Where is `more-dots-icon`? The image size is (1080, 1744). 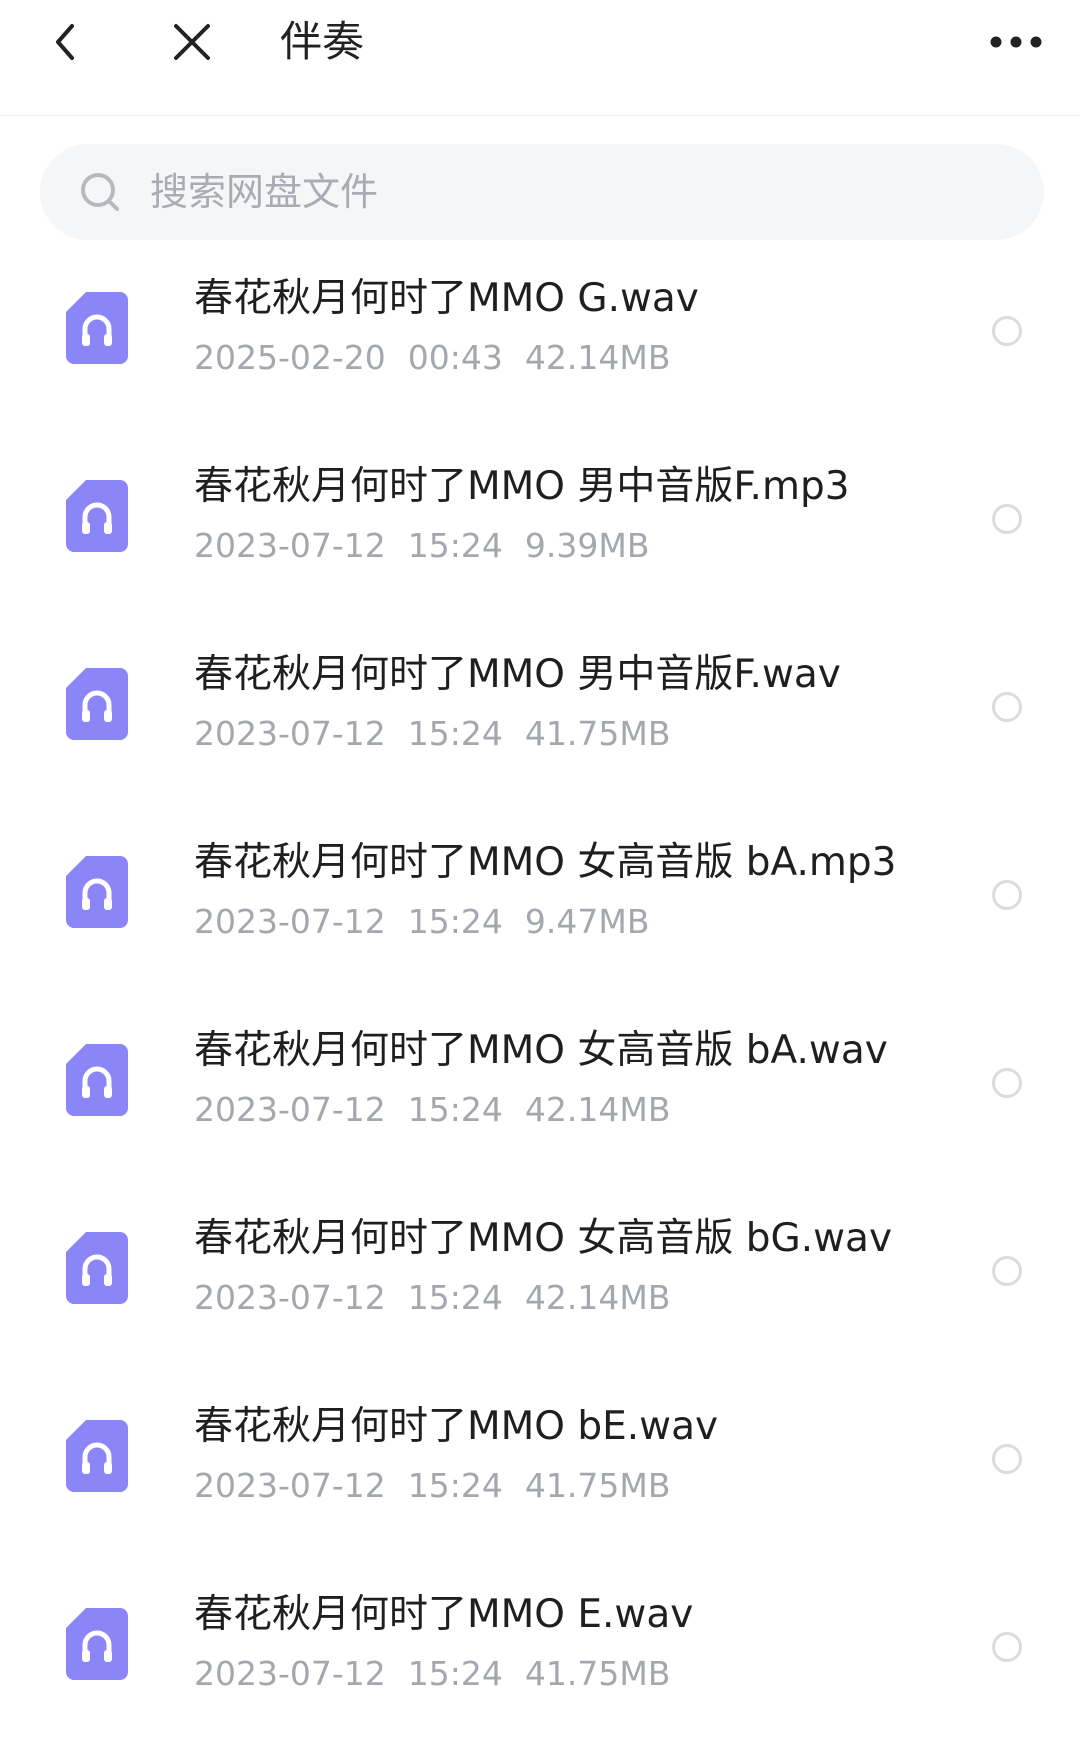 more-dots-icon is located at coordinates (1016, 42).